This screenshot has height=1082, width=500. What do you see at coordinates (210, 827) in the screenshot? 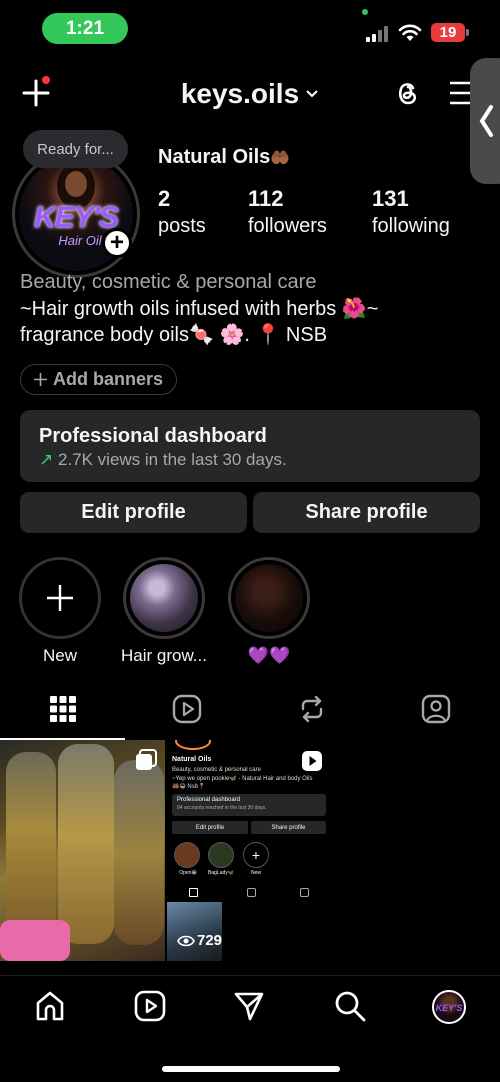
I see `reel-shot-edit: Edit profile` at bounding box center [210, 827].